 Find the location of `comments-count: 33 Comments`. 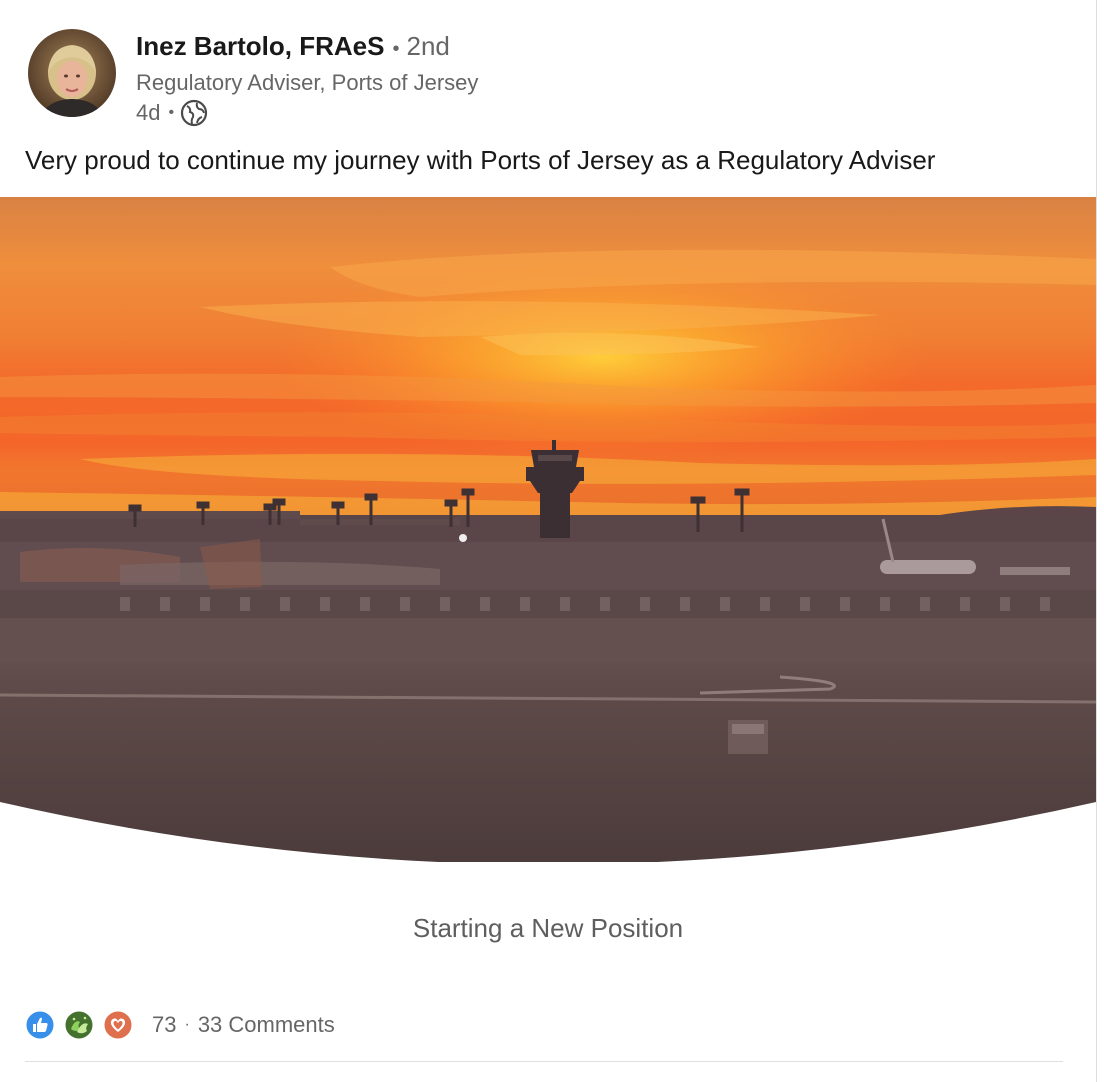

comments-count: 33 Comments is located at coordinates (266, 1025).